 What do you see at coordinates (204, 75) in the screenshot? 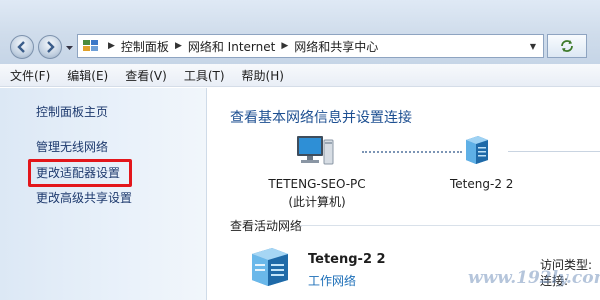
I see `menu-tools: 工具(T)` at bounding box center [204, 75].